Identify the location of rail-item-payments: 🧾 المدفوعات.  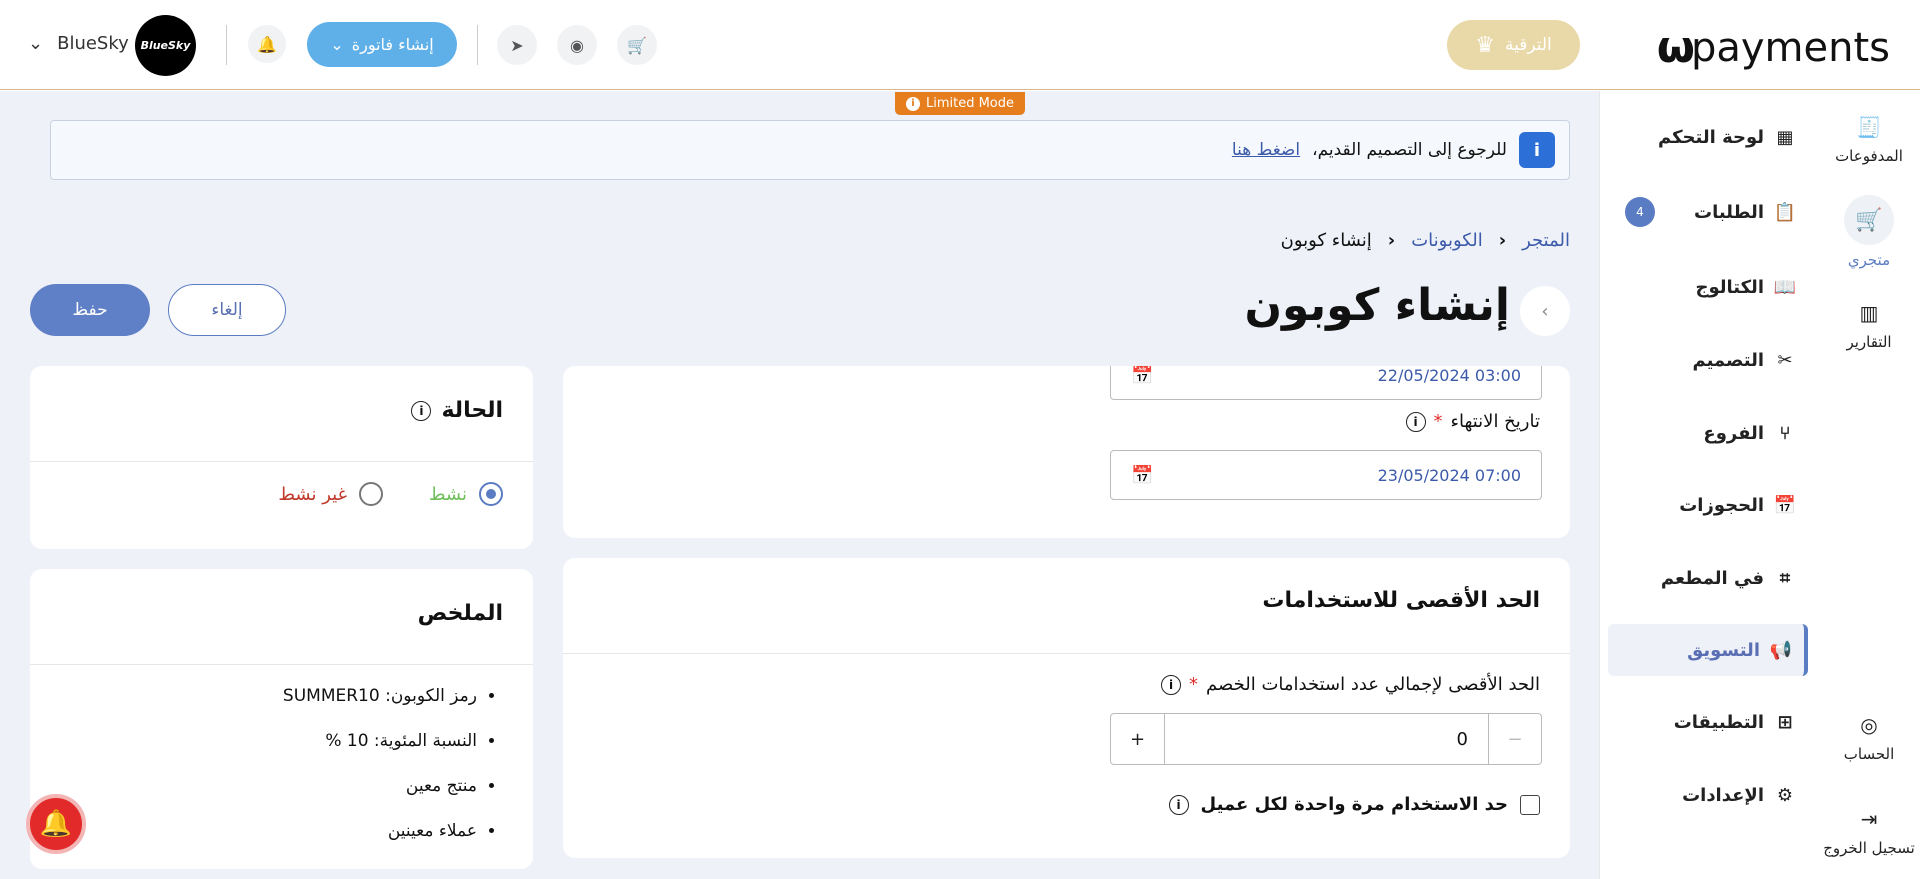
(1869, 139).